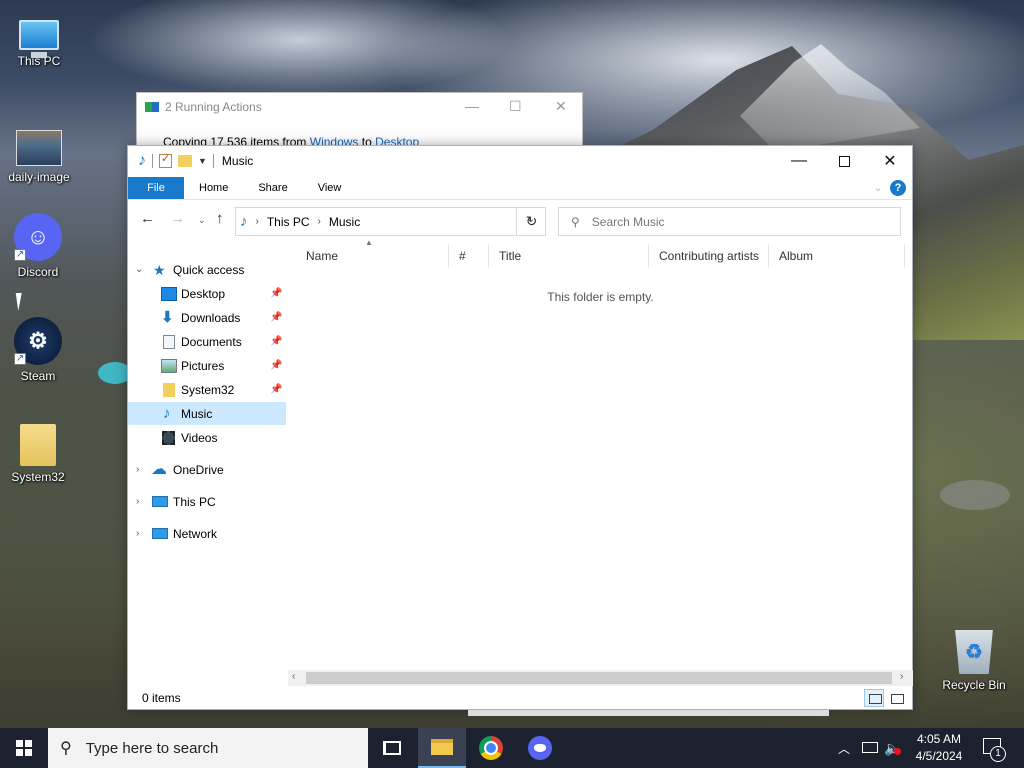 The height and width of the screenshot is (768, 1024). I want to click on search-box: ⚲, so click(729, 221).